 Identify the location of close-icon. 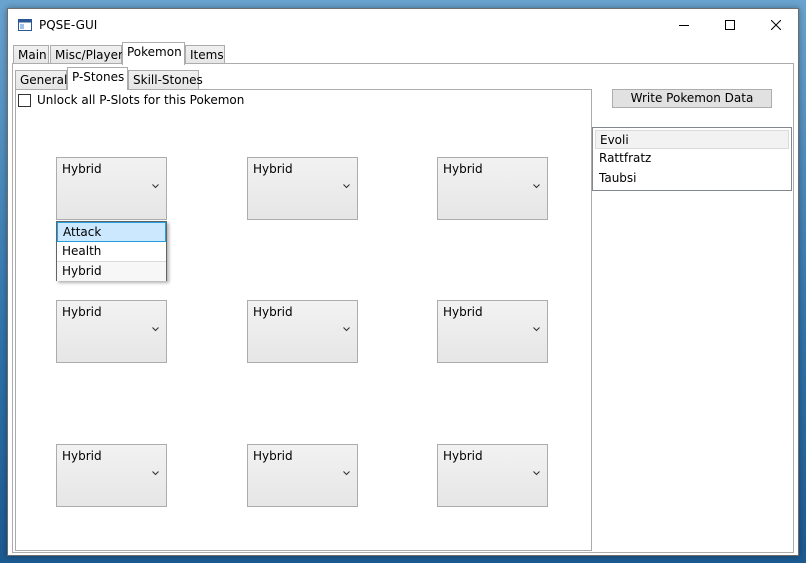
(776, 25).